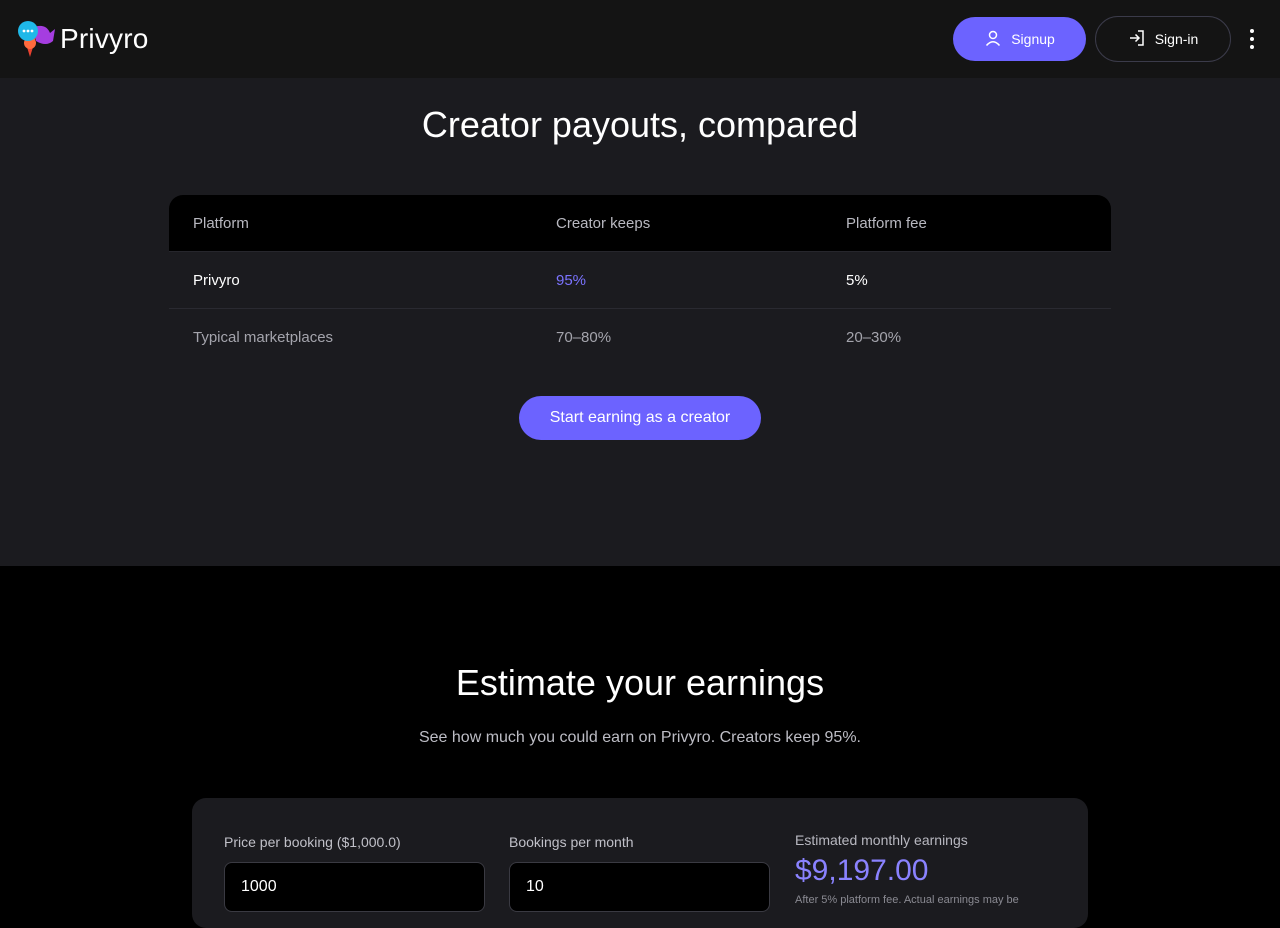 The height and width of the screenshot is (928, 1280). Describe the element at coordinates (584, 337) in the screenshot. I see `table-cell: 70–80%` at that location.